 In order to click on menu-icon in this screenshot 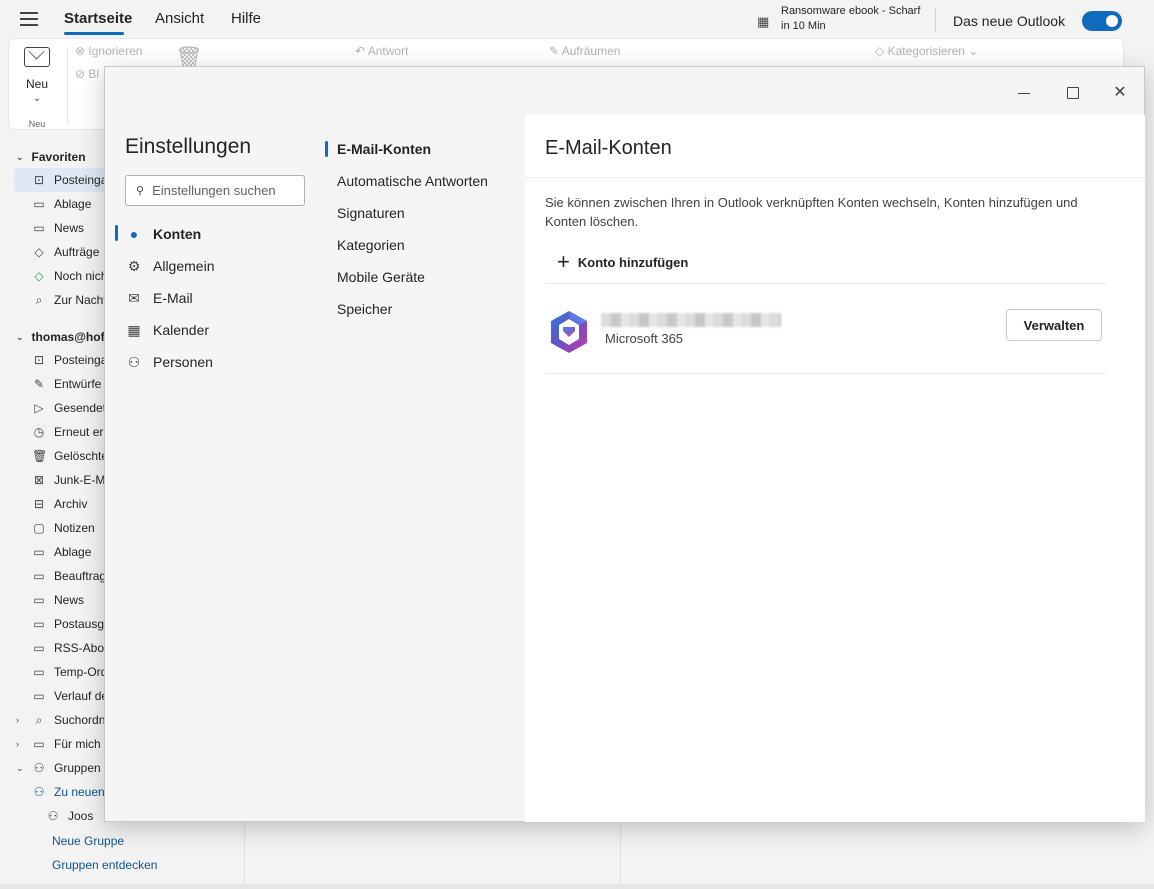, I will do `click(29, 19)`.